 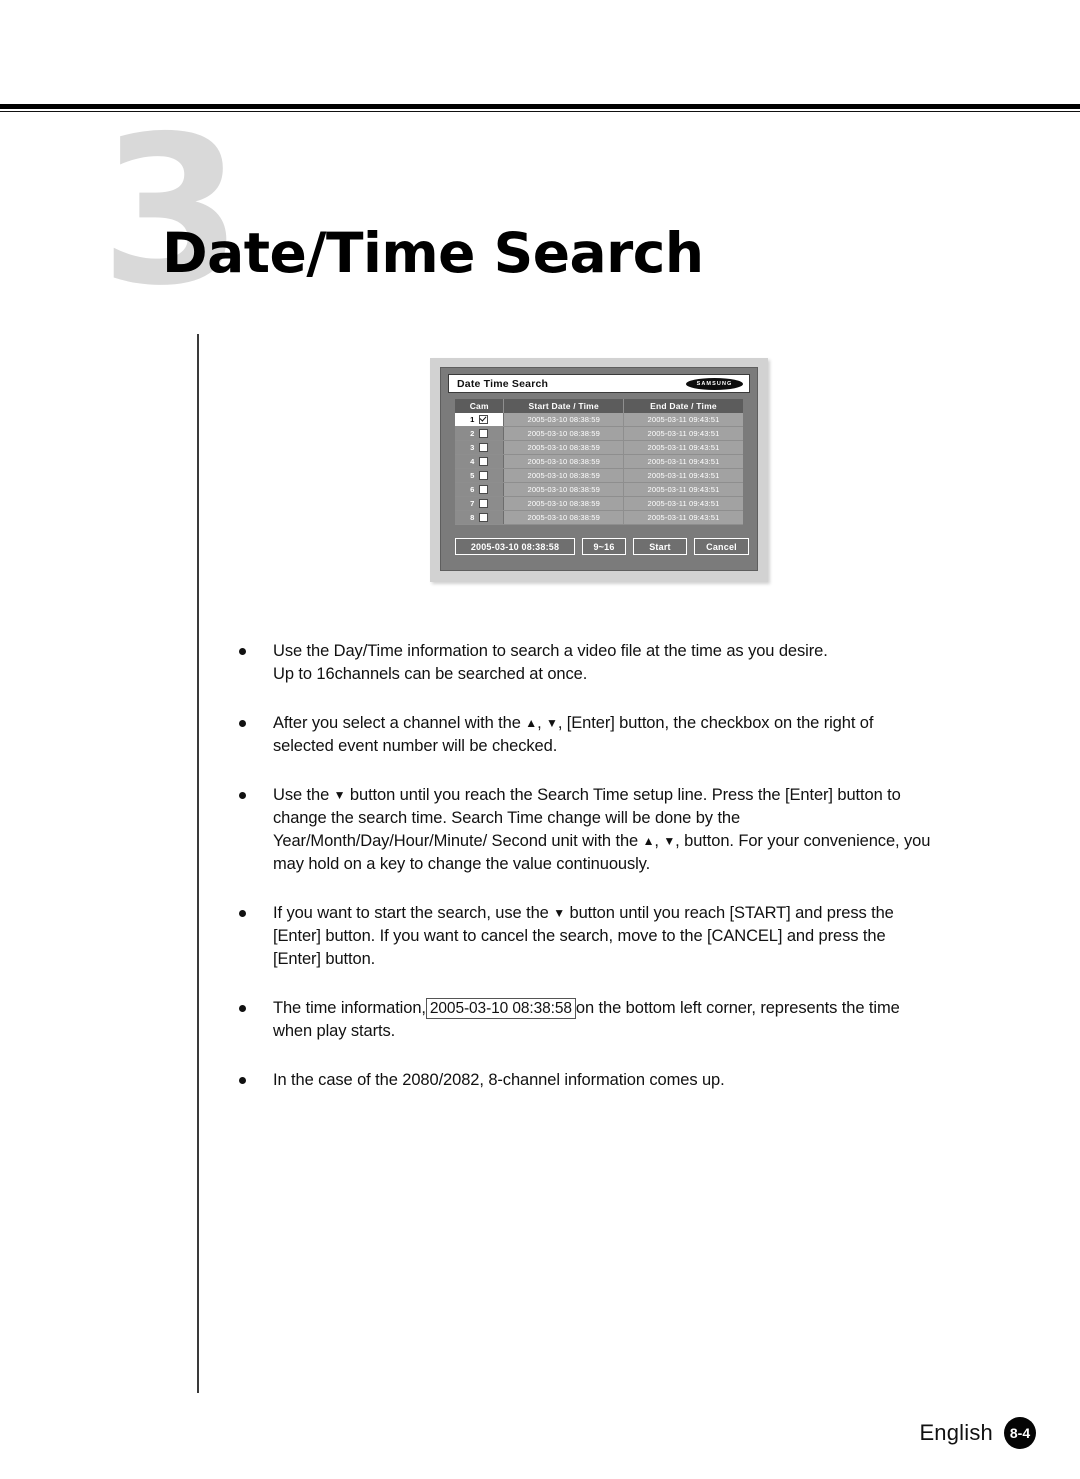 I want to click on cam-cell: 5, so click(x=480, y=475).